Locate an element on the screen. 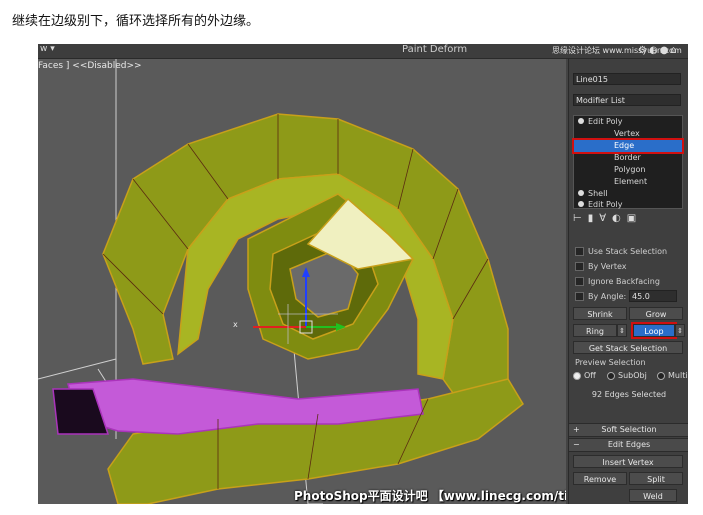  stack-item-vertex: Vertex is located at coordinates (627, 134).